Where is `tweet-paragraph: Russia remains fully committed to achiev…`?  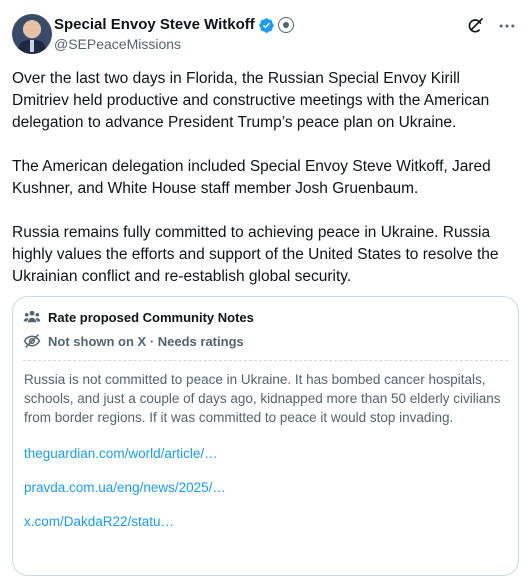 tweet-paragraph: Russia remains fully committed to achiev… is located at coordinates (255, 254).